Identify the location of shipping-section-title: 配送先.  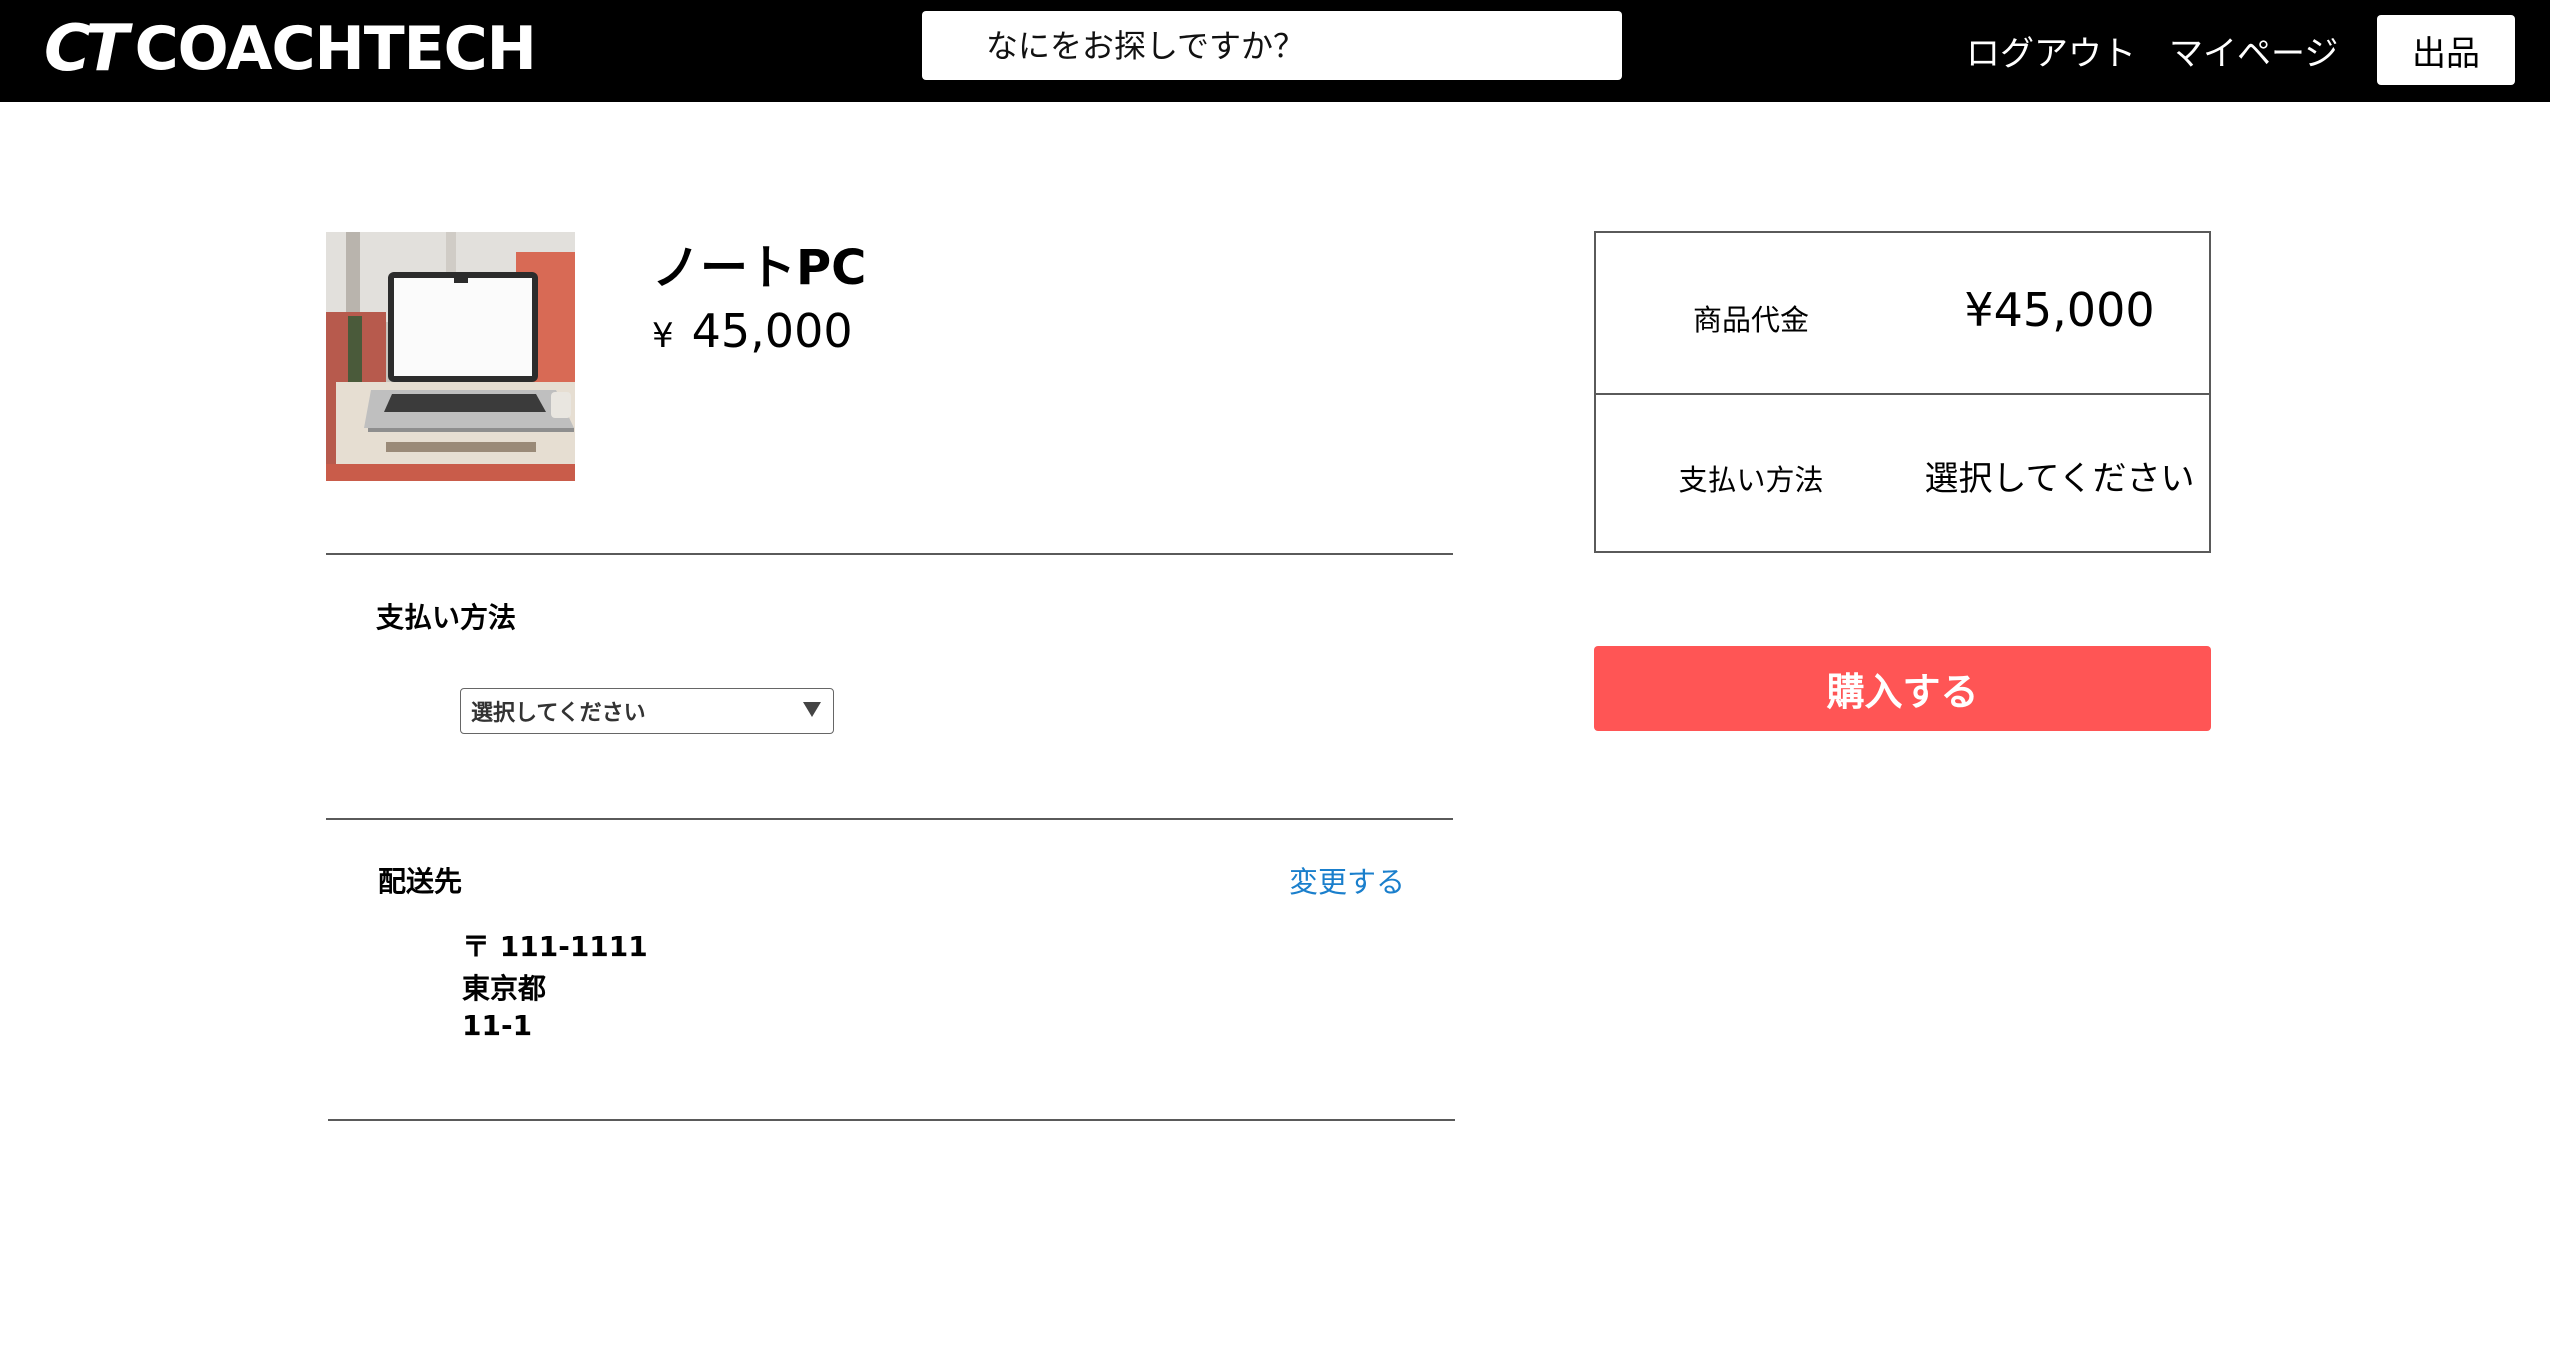
(420, 881).